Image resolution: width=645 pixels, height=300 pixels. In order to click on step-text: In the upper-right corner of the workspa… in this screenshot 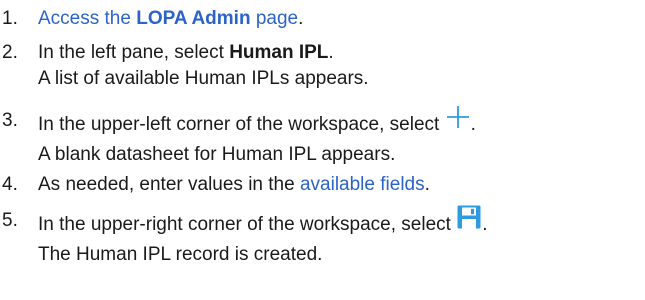, I will do `click(263, 236)`.